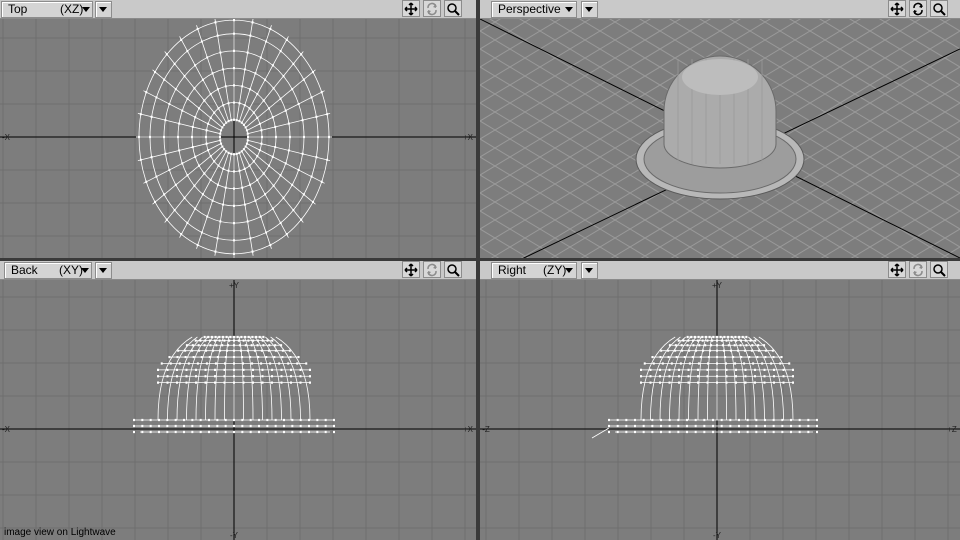  What do you see at coordinates (713, 384) in the screenshot?
I see `mesh-vertices` at bounding box center [713, 384].